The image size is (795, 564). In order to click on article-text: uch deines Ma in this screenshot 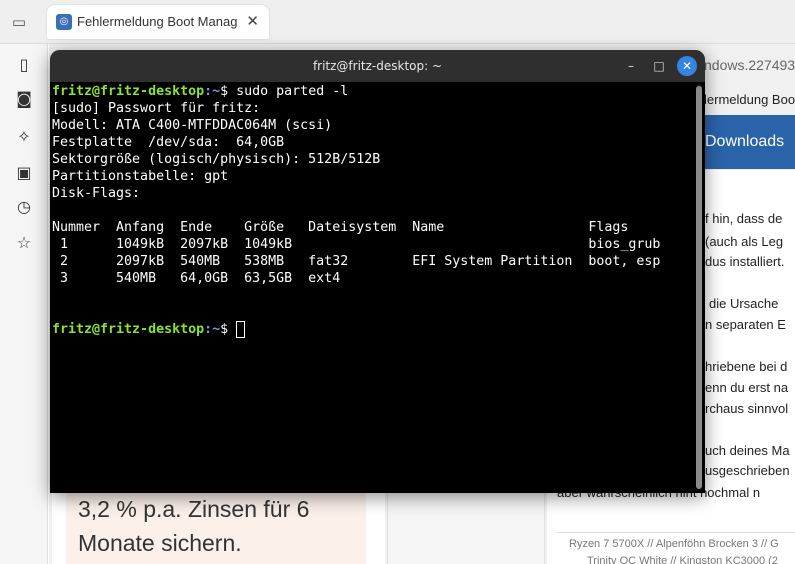, I will do `click(747, 450)`.